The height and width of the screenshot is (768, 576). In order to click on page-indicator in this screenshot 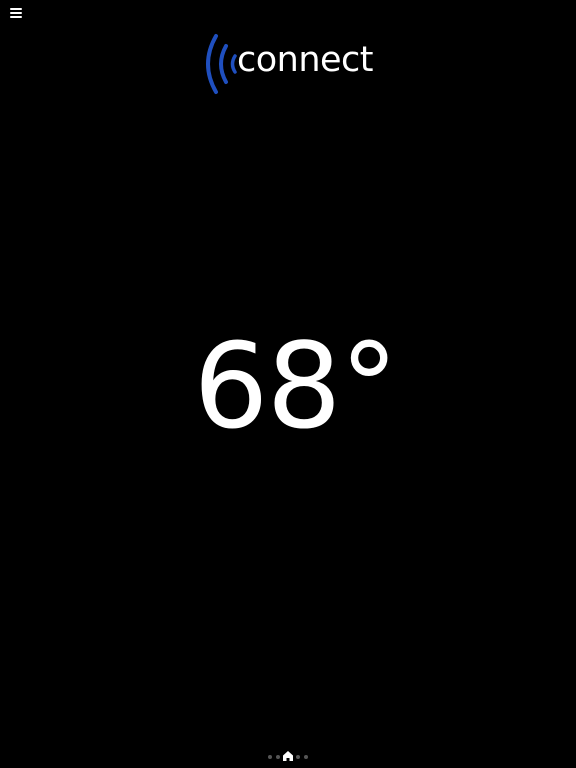, I will do `click(290, 756)`.